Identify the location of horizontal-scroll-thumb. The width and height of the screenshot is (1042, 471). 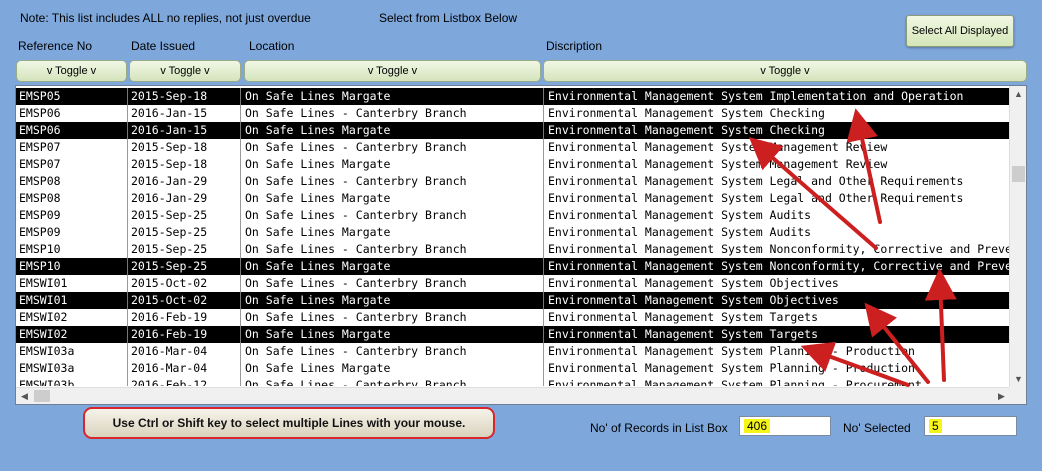
(42, 396).